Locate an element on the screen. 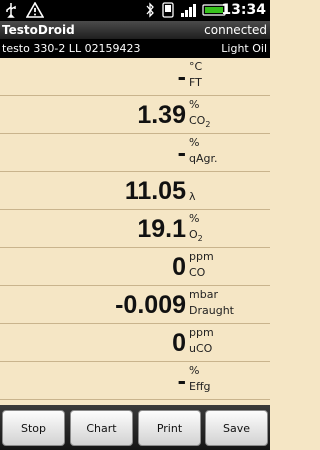 This screenshot has width=320, height=450. measurement-label: λ is located at coordinates (192, 196).